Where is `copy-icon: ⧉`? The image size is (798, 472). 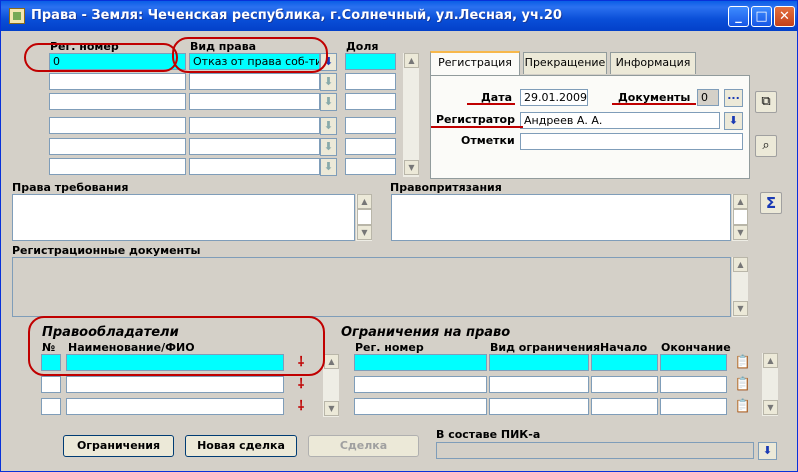 copy-icon: ⧉ is located at coordinates (766, 102).